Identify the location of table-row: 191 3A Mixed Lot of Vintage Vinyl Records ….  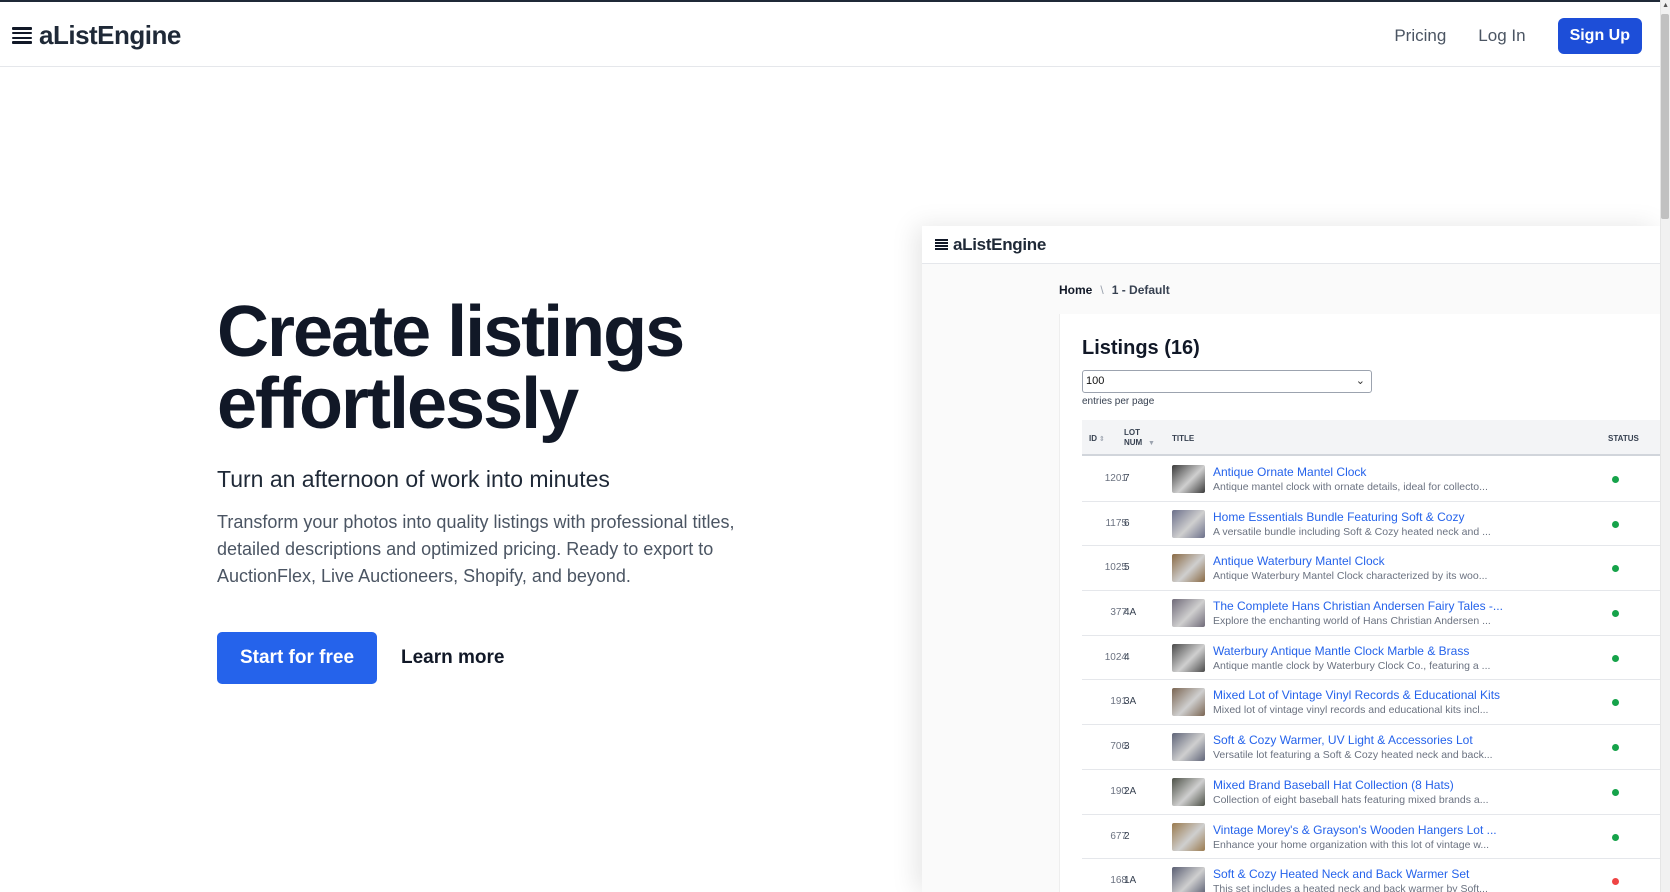
(1371, 703).